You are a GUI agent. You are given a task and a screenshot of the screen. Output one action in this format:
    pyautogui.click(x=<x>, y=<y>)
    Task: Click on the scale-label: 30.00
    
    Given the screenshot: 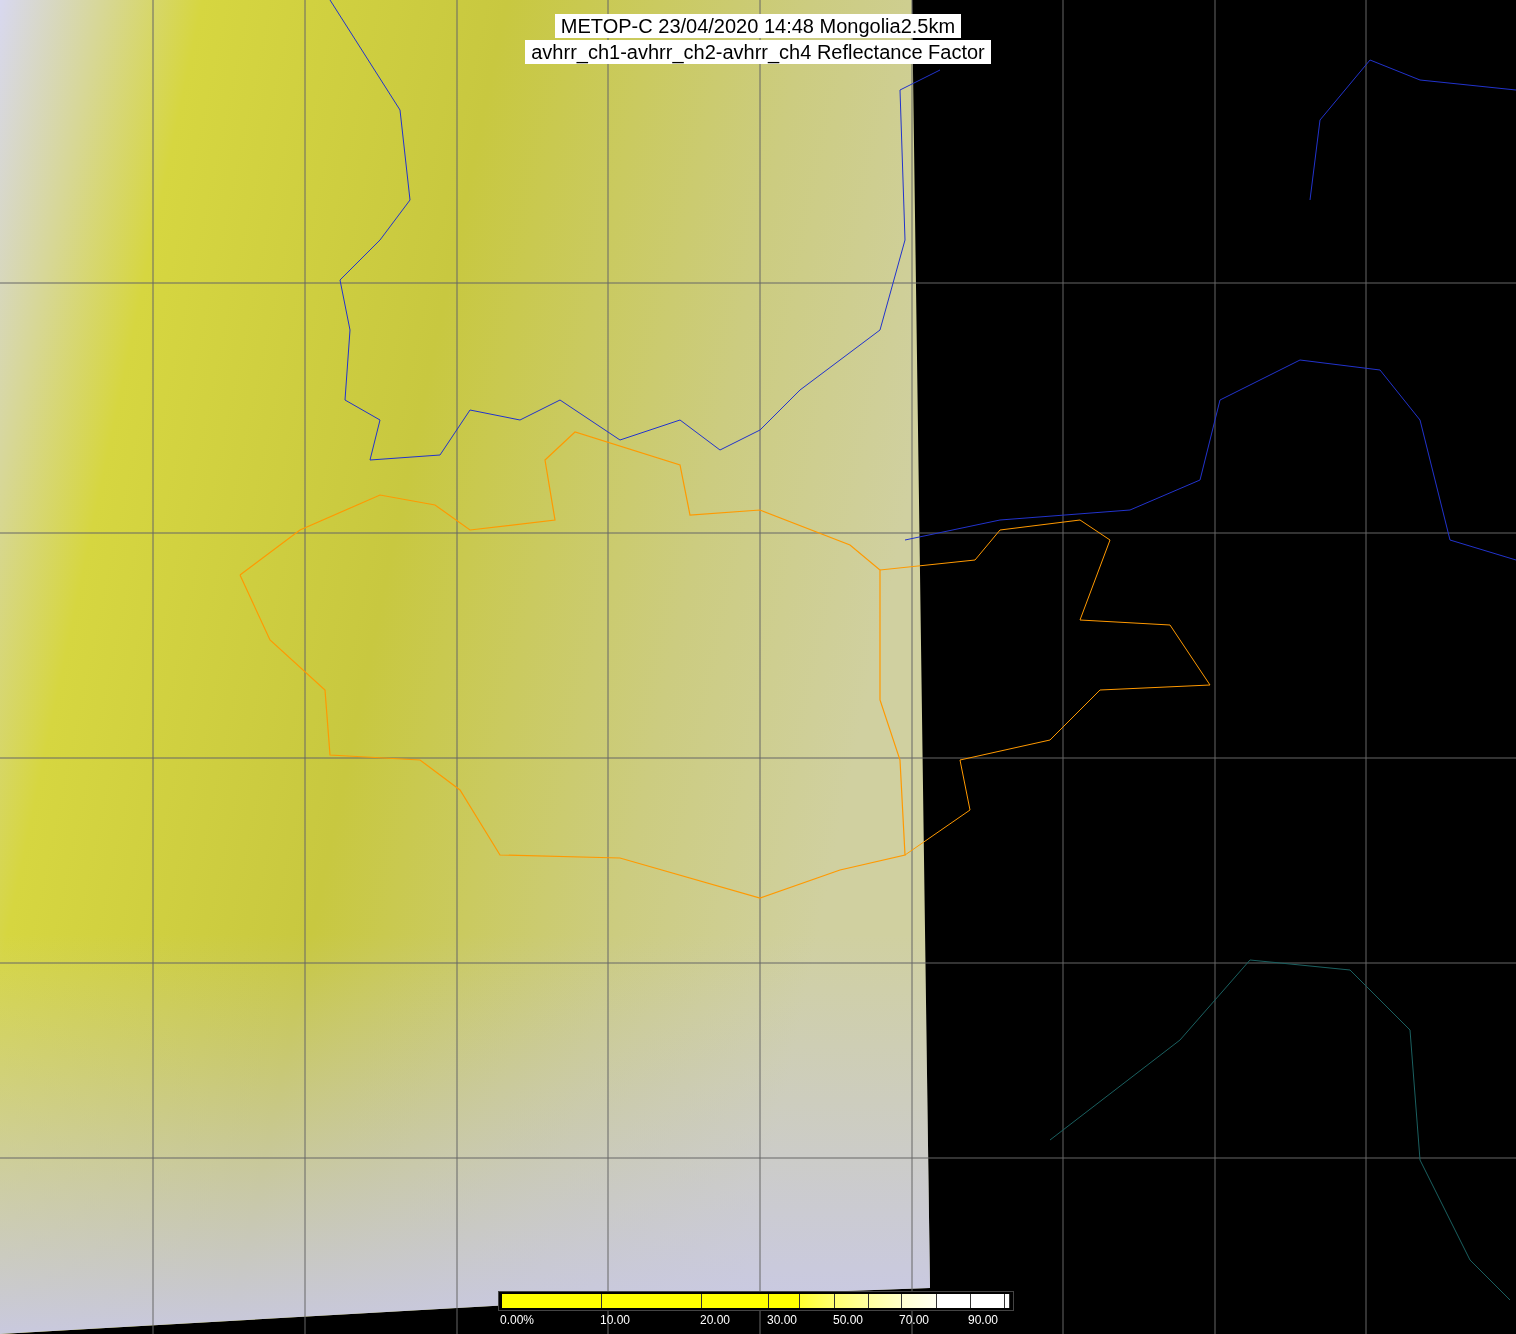 What is the action you would take?
    pyautogui.click(x=782, y=1320)
    